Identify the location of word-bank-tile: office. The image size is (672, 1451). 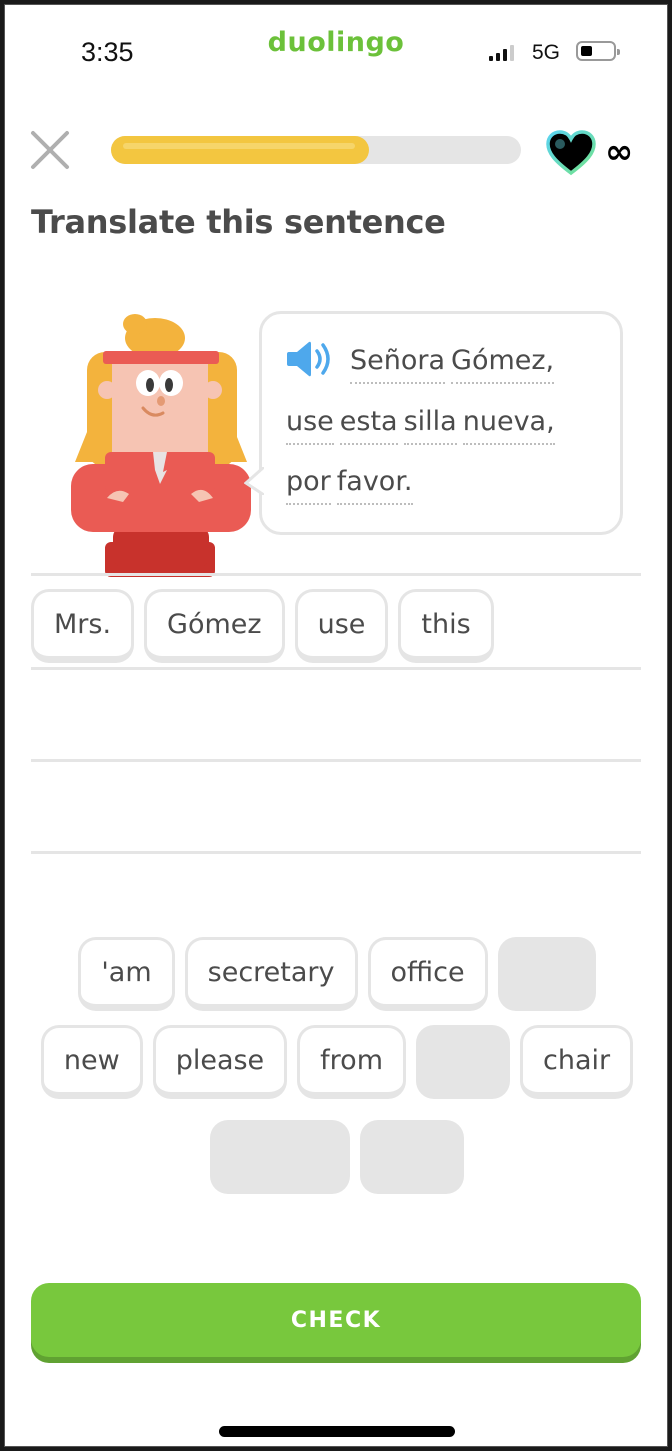
(427, 974).